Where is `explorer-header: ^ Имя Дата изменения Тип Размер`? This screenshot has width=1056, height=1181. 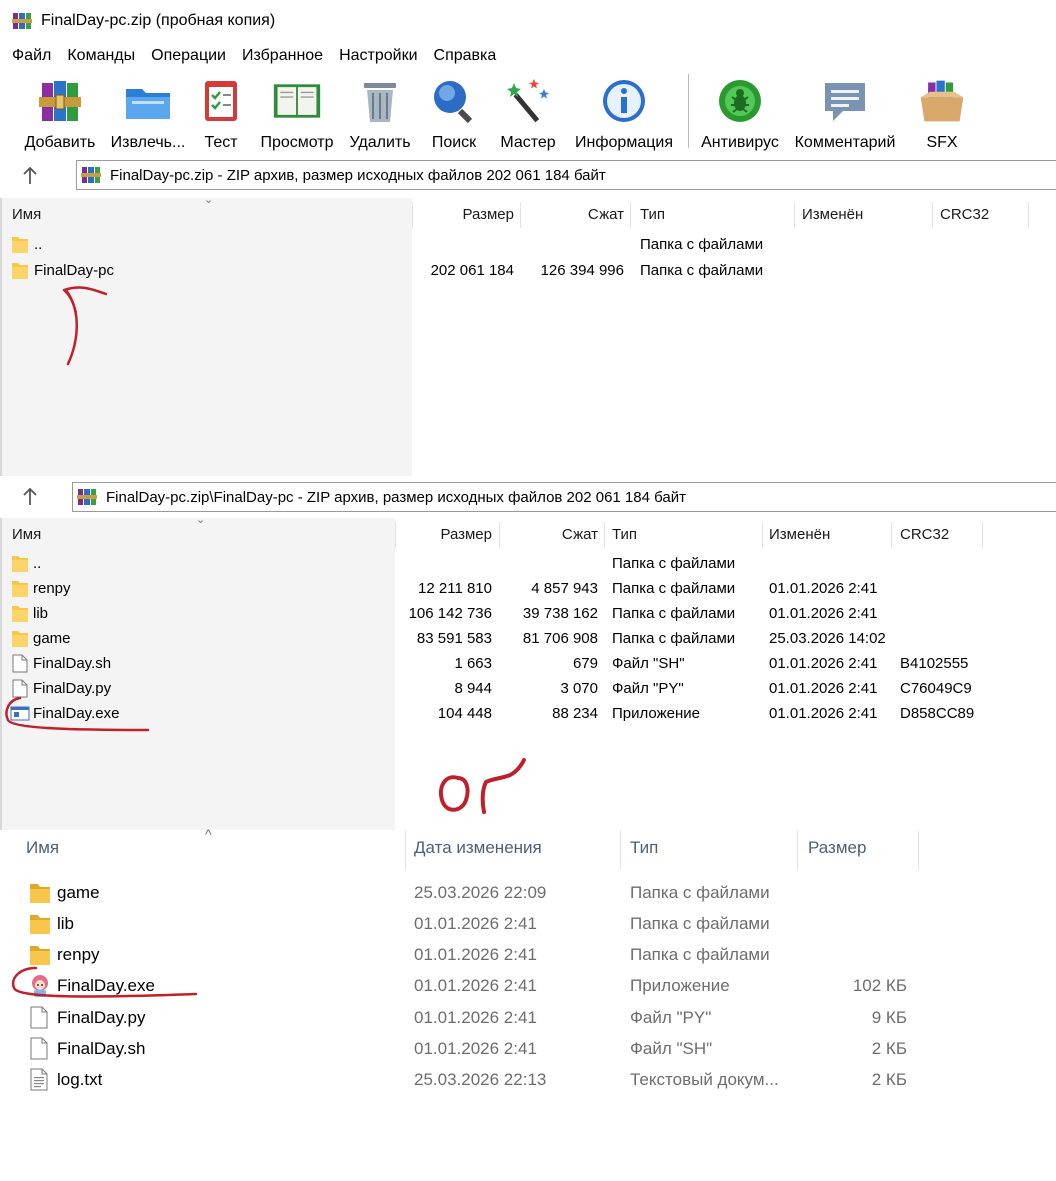
explorer-header: ^ Имя Дата изменения Тип Размер is located at coordinates (528, 848).